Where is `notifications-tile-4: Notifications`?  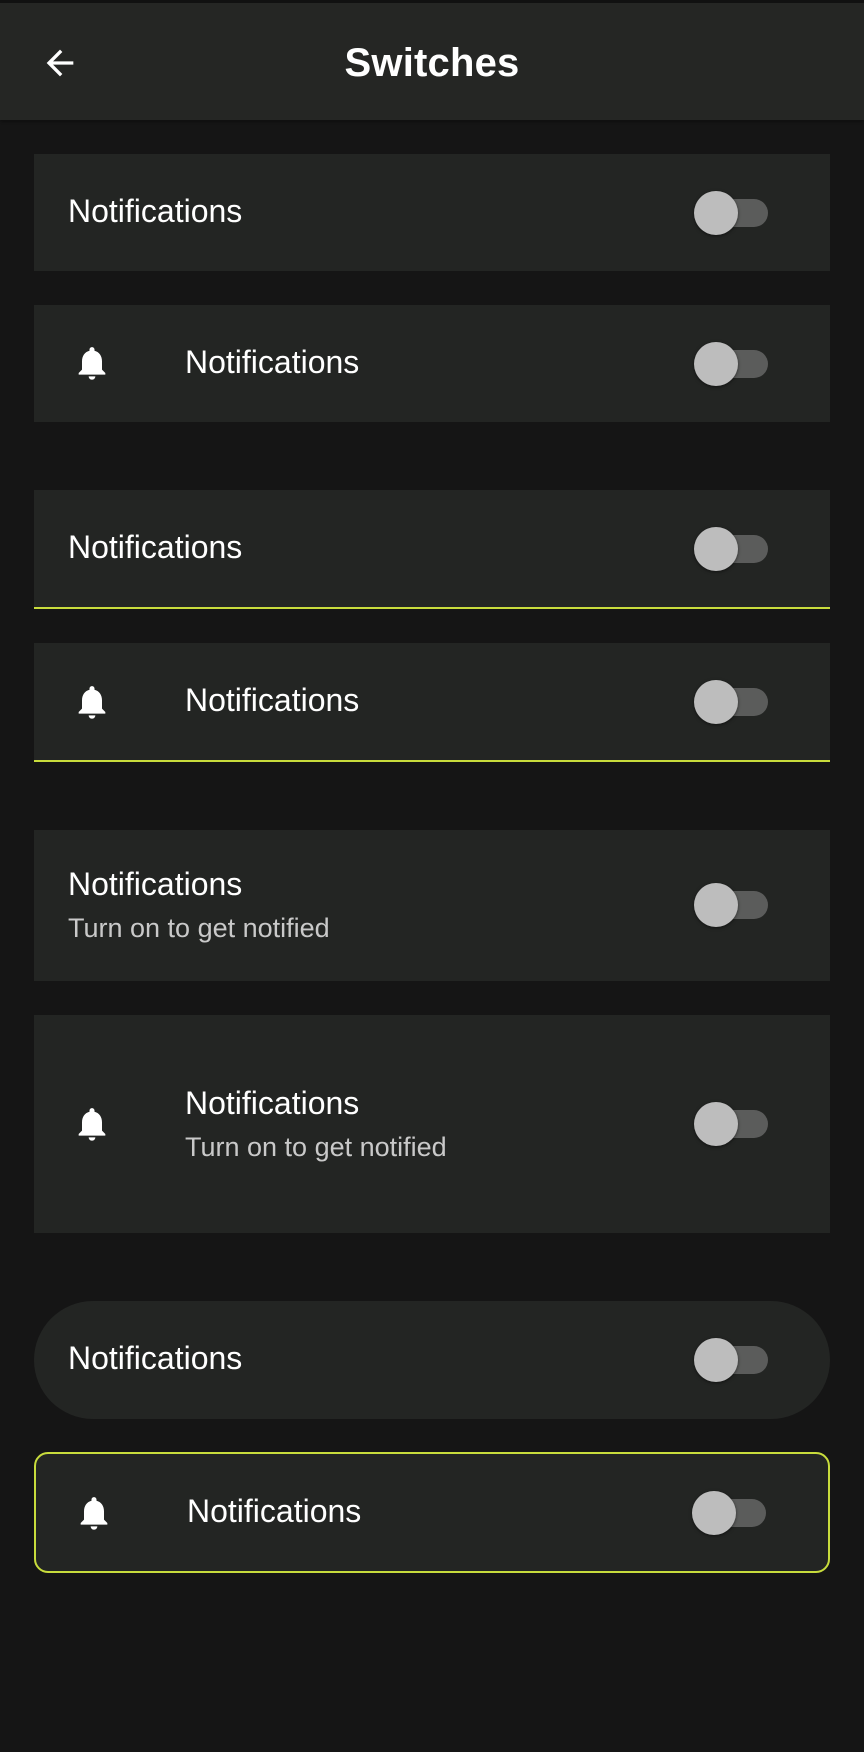 notifications-tile-4: Notifications is located at coordinates (432, 702).